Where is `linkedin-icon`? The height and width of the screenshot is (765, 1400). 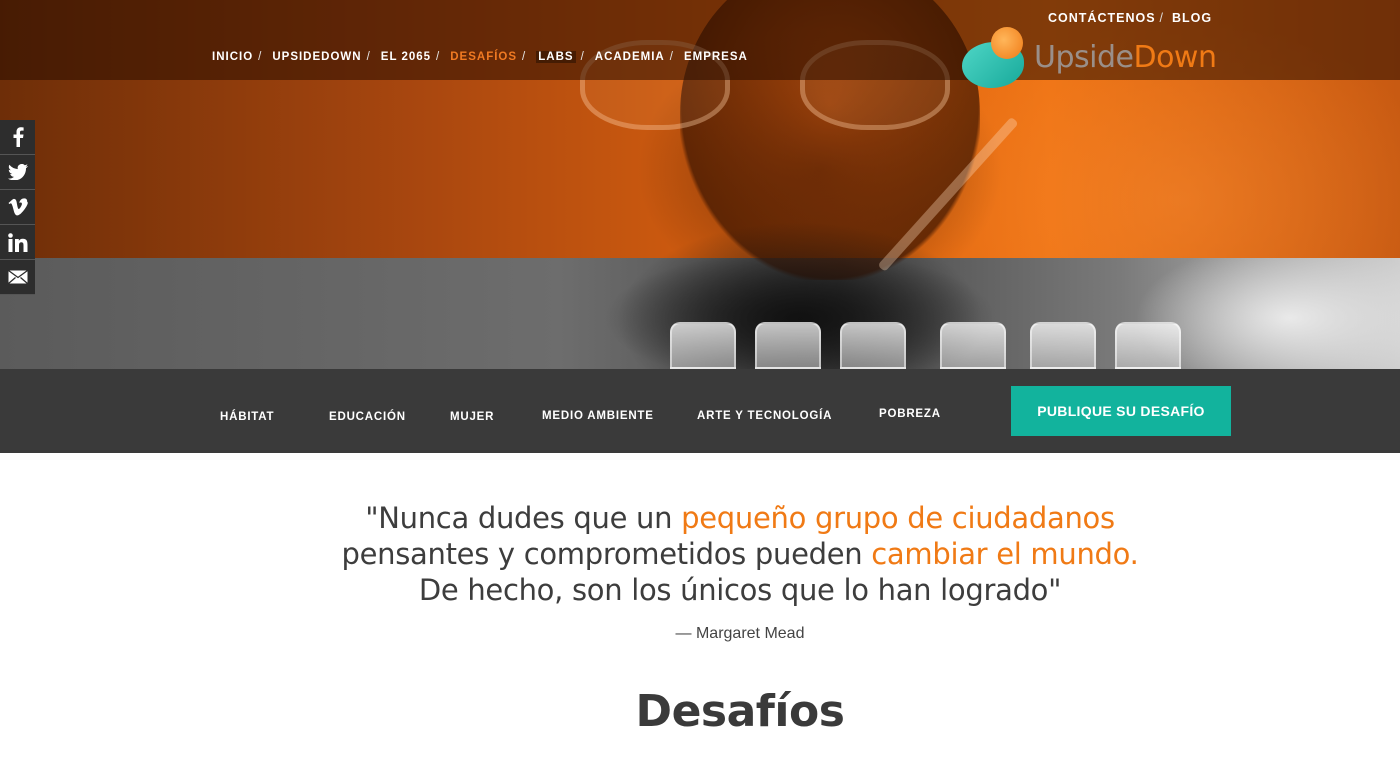 linkedin-icon is located at coordinates (17, 242).